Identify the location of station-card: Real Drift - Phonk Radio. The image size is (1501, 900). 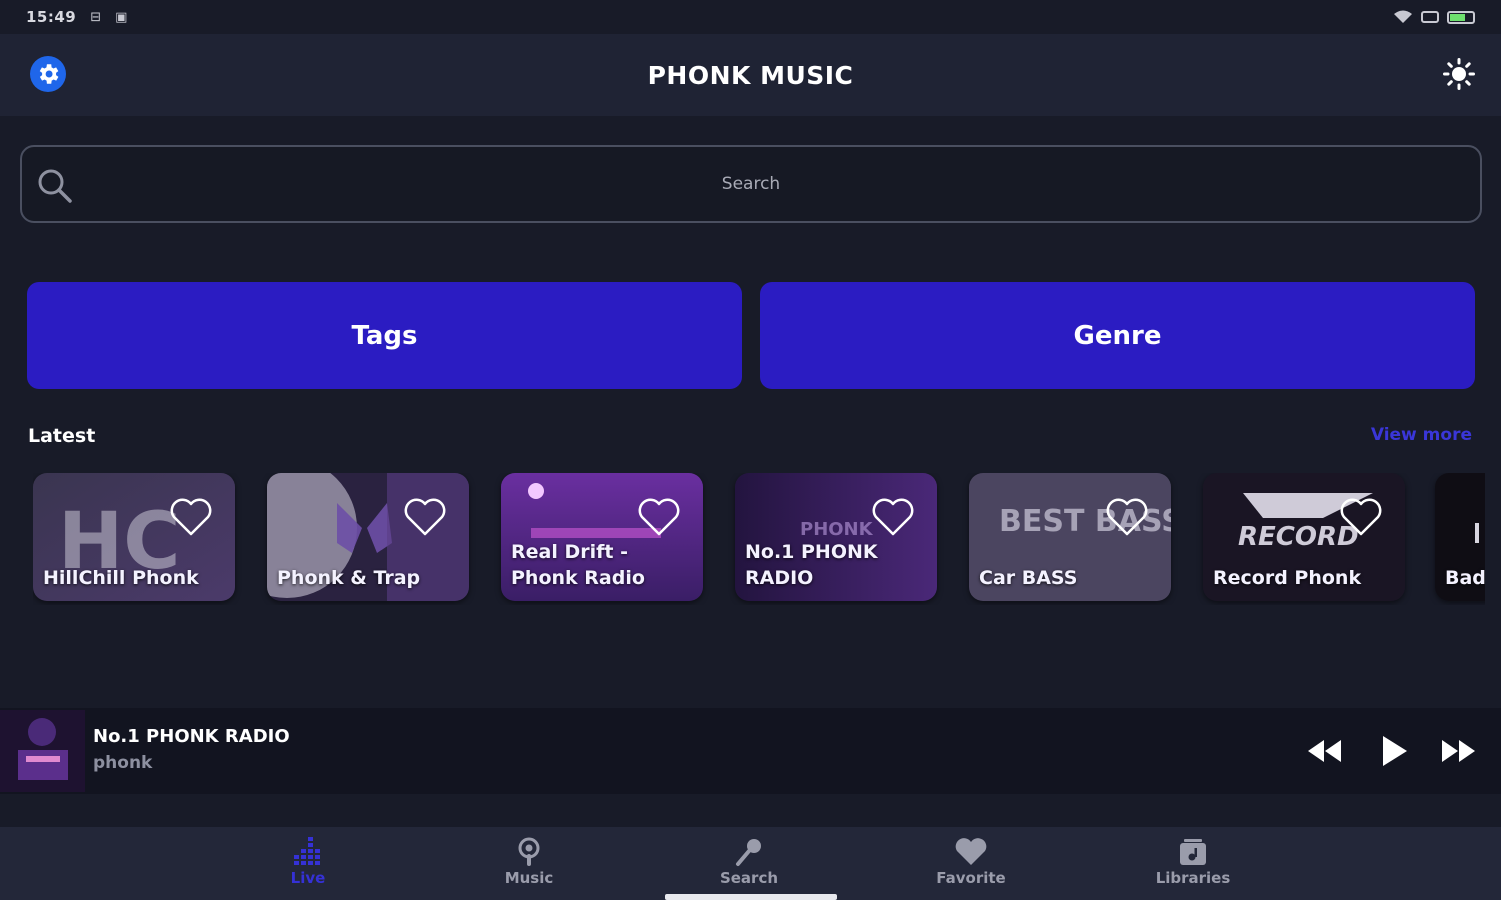
(602, 537).